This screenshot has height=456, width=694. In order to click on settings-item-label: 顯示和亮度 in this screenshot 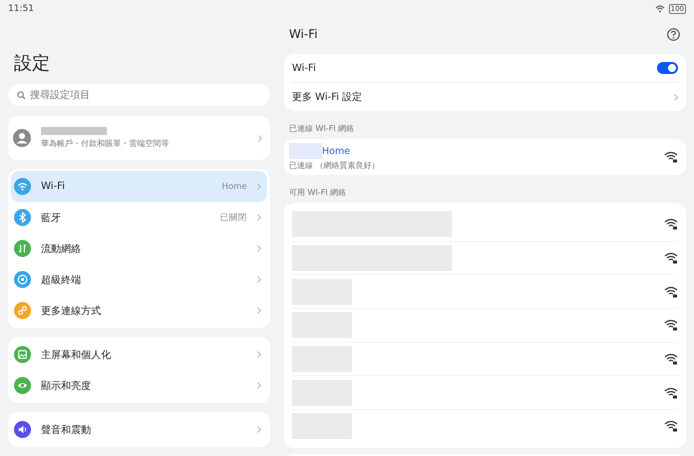, I will do `click(66, 386)`.